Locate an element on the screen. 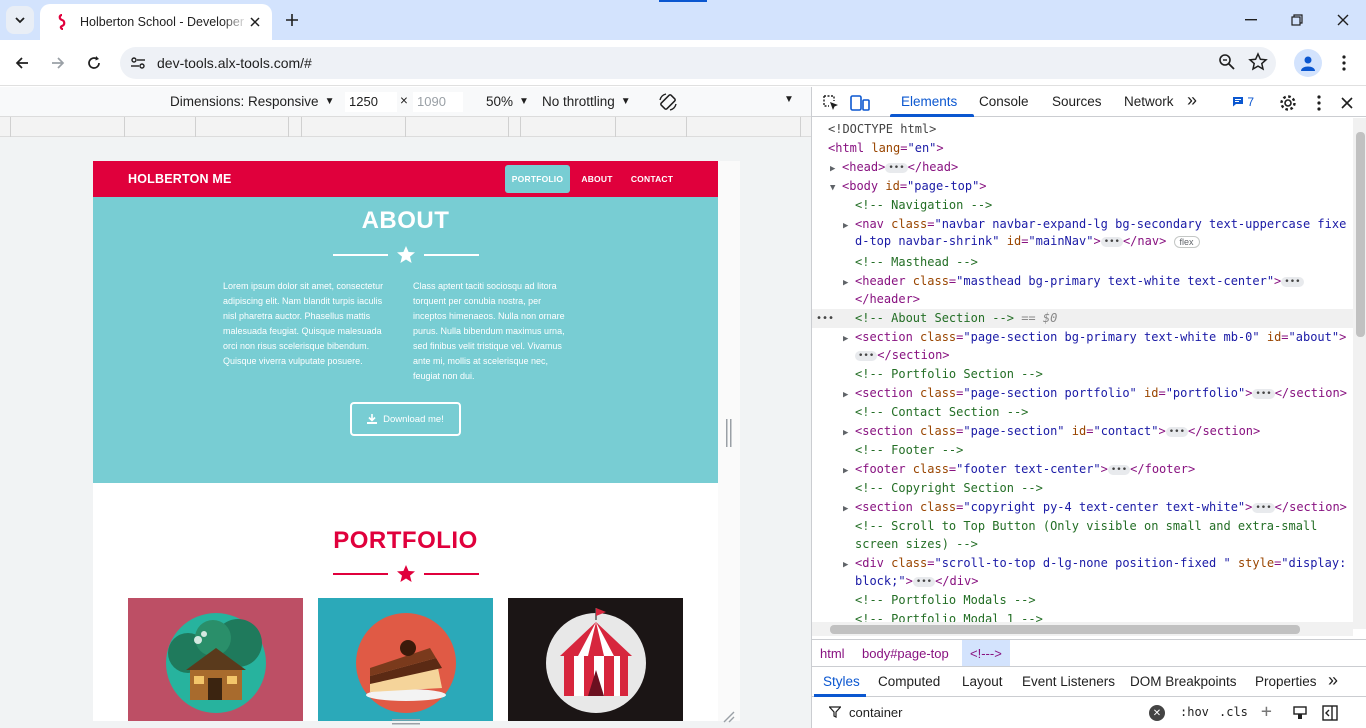 The height and width of the screenshot is (728, 1366). dom-node-head: ▶ <head> ••• </head> is located at coordinates (1082, 167).